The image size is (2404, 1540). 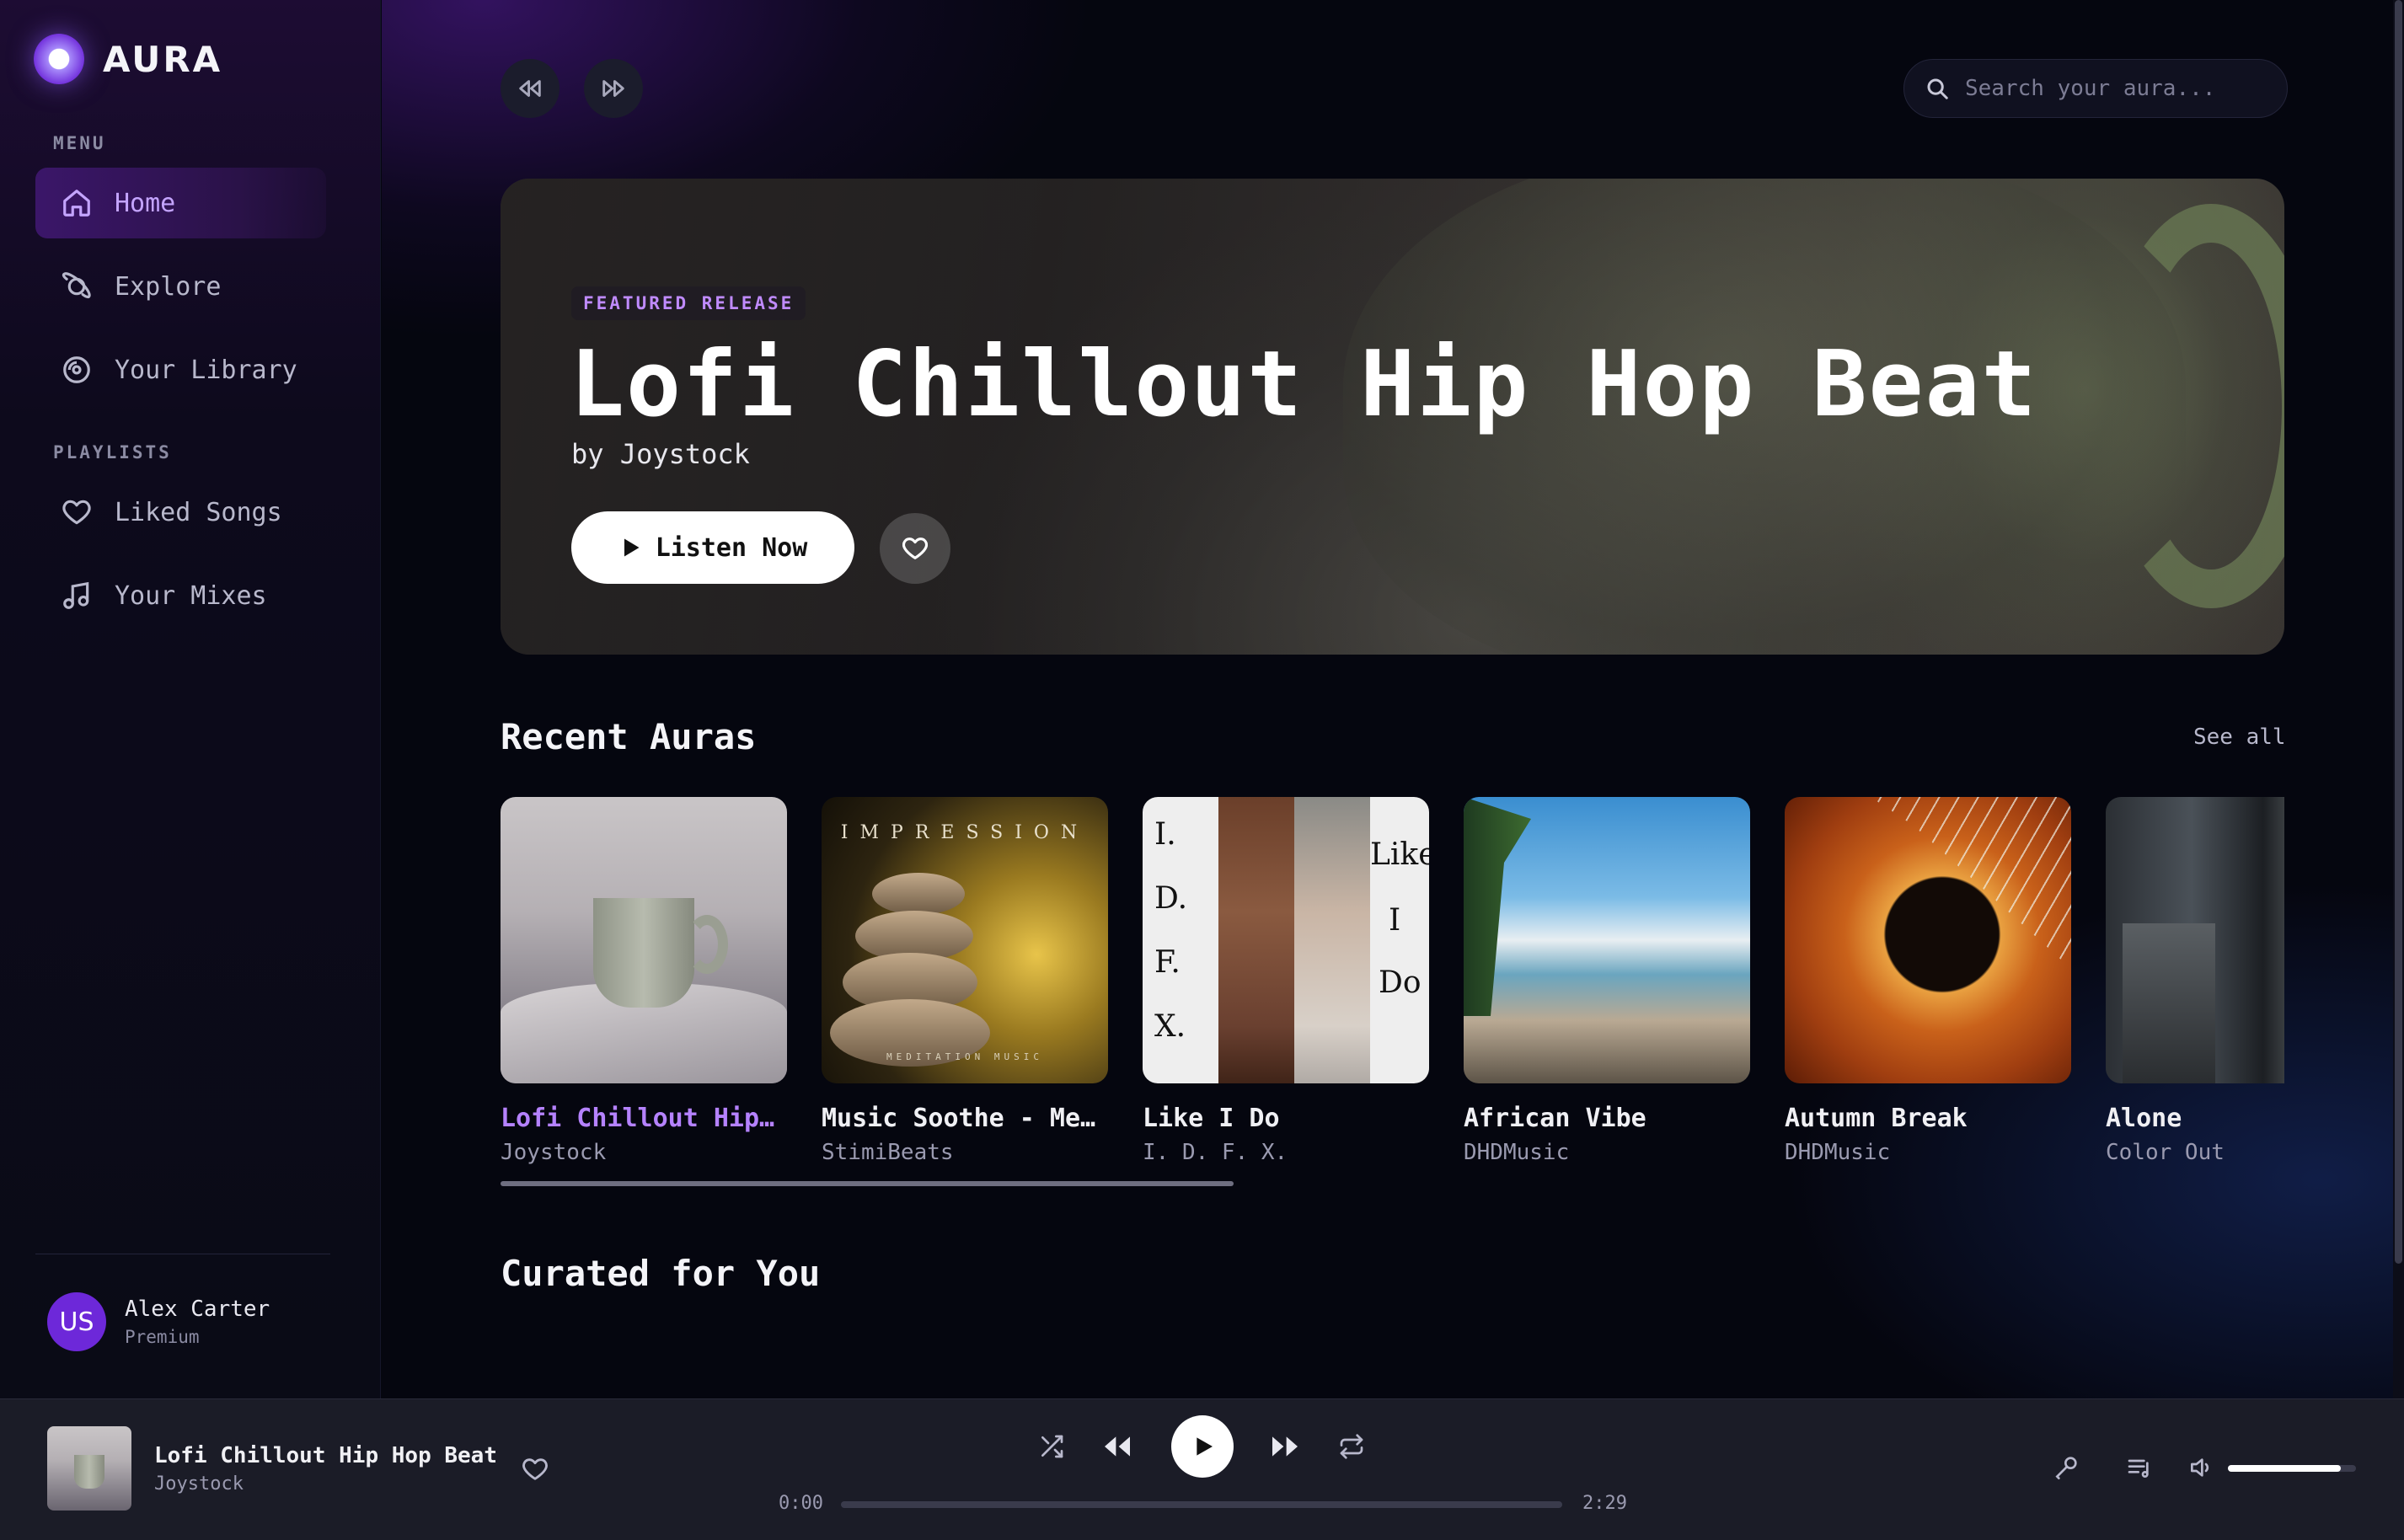 I want to click on forward-button, so click(x=613, y=88).